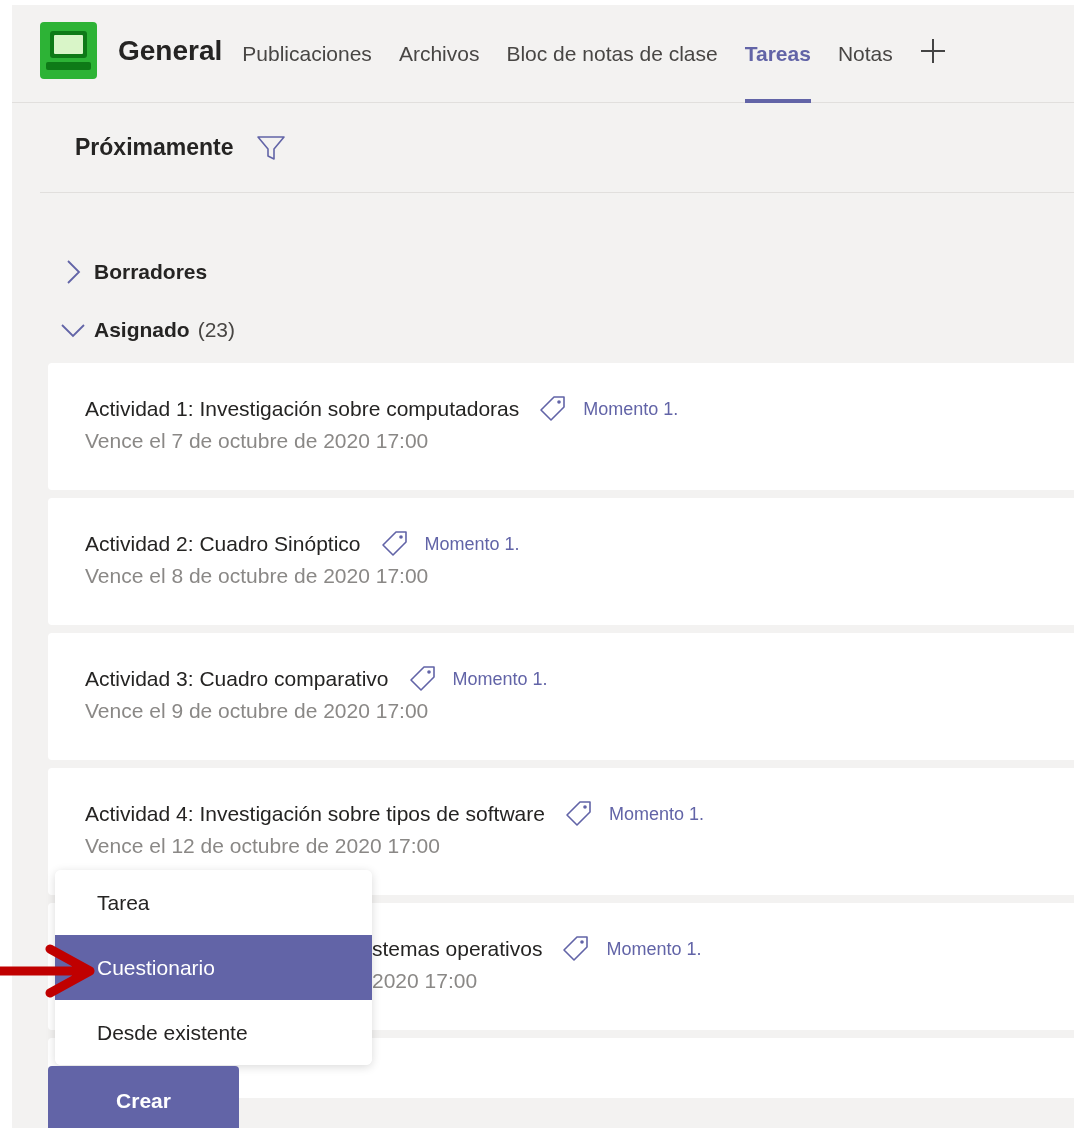  I want to click on assignment-card: Actividad 2: Cuadro Sinóptico Momento 1. Vence el 8 de octubre de 2020 17:00, so click(561, 561).